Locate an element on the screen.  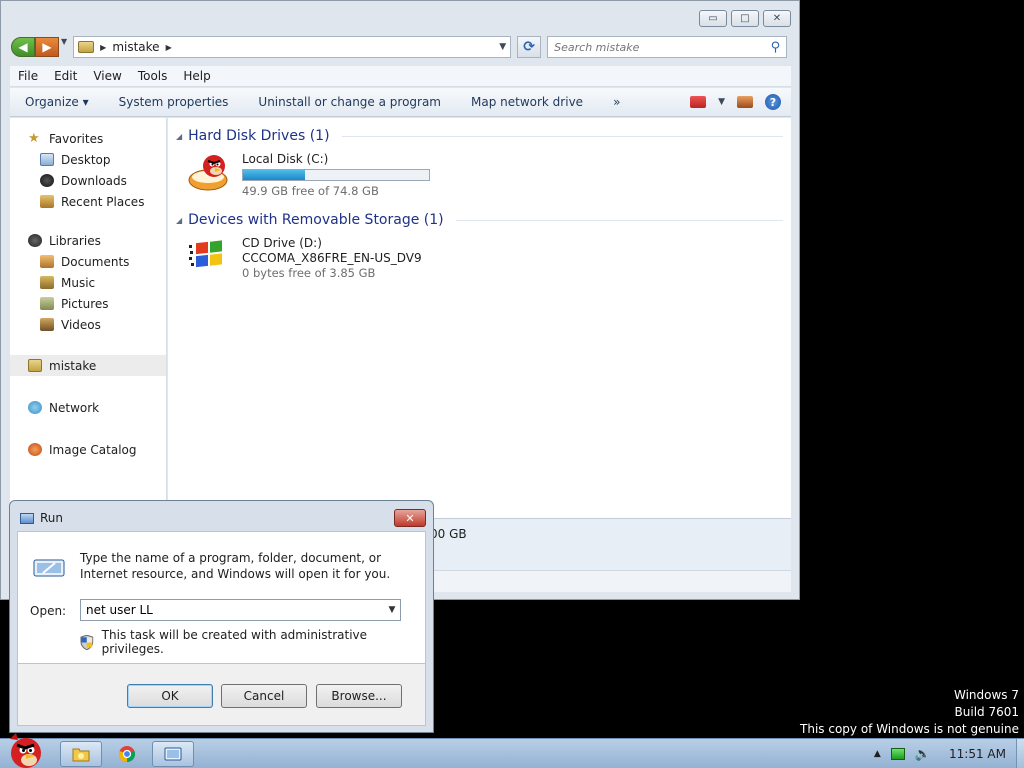
start-button is located at coordinates (26, 749).